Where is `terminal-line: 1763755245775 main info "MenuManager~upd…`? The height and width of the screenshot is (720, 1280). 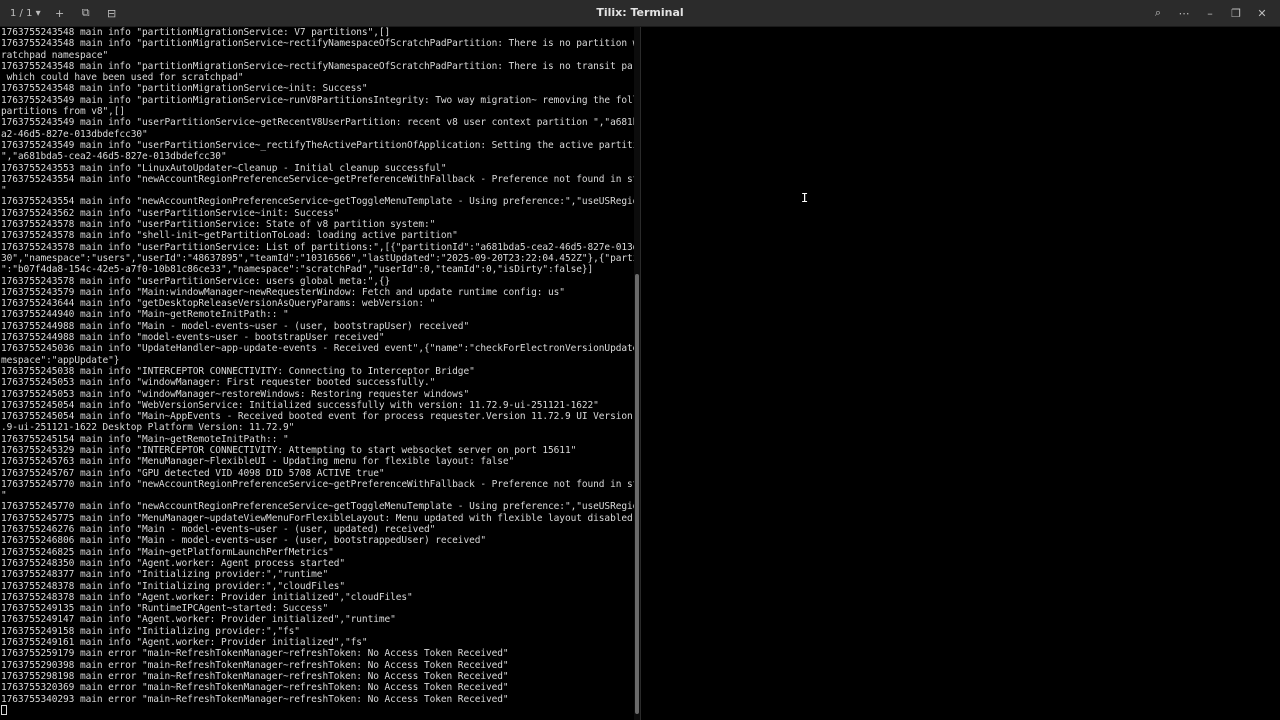
terminal-line: 1763755245775 main info "MenuManager~upd… is located at coordinates (317, 518).